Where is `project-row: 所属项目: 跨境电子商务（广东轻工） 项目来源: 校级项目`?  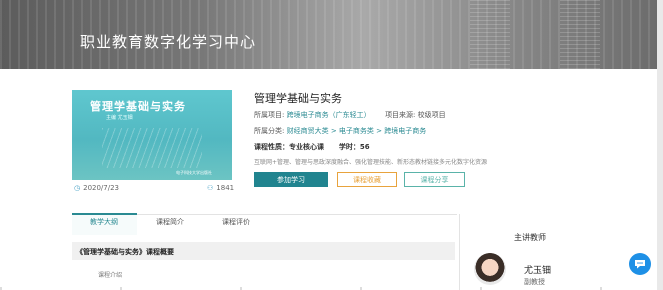
project-row: 所属项目: 跨境电子商务（广东轻工） 项目来源: 校级项目 is located at coordinates (350, 115).